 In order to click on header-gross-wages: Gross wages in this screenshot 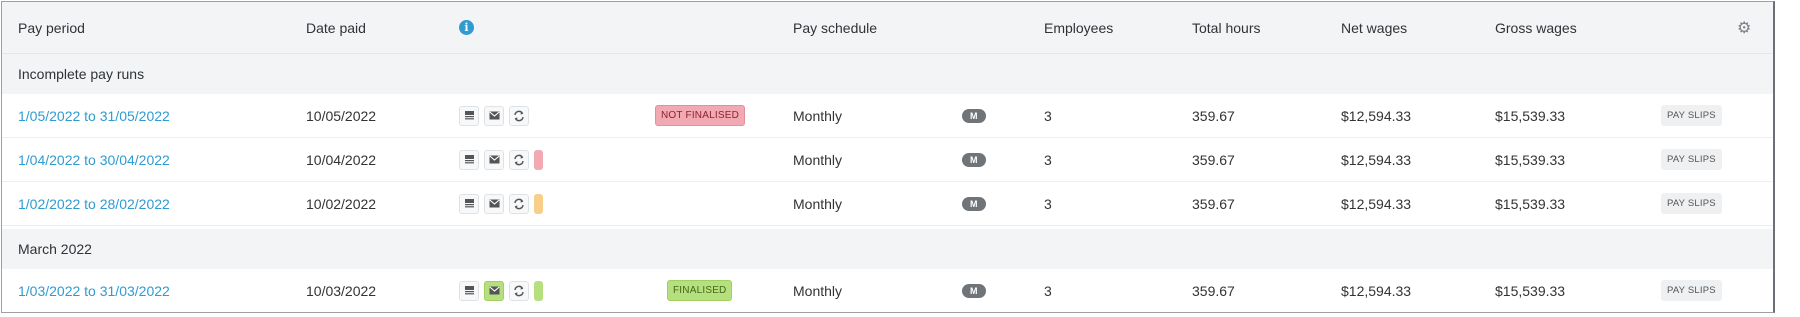, I will do `click(1536, 27)`.